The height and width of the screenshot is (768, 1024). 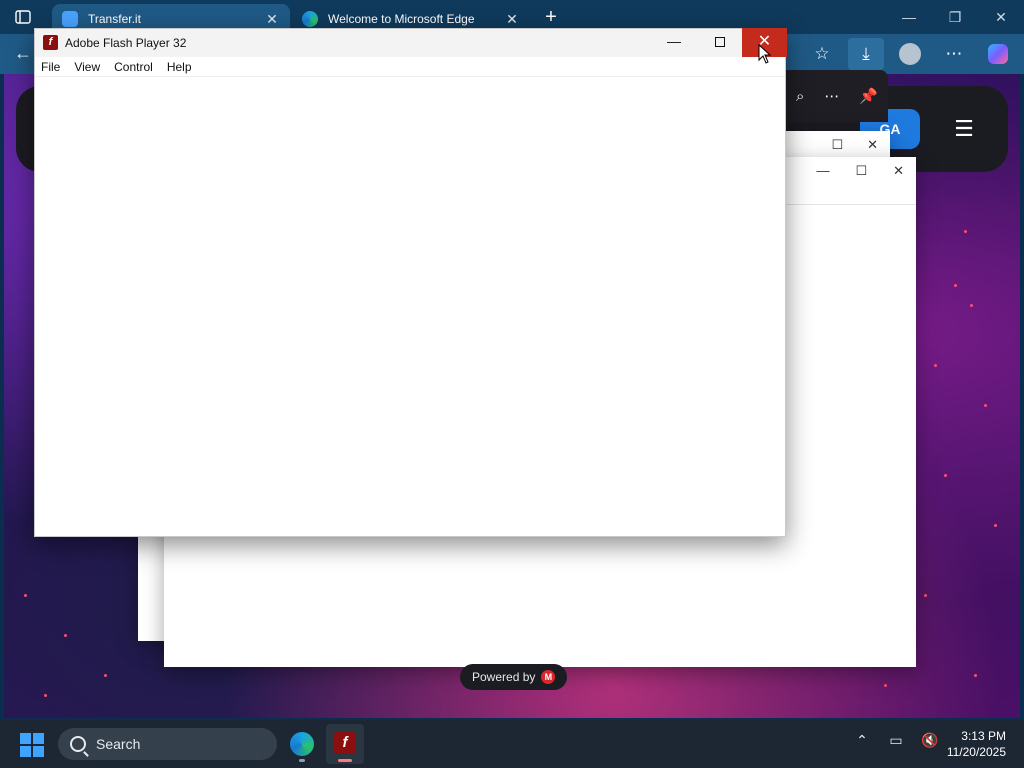 I want to click on window-controls: ☐ ✕, so click(x=854, y=145).